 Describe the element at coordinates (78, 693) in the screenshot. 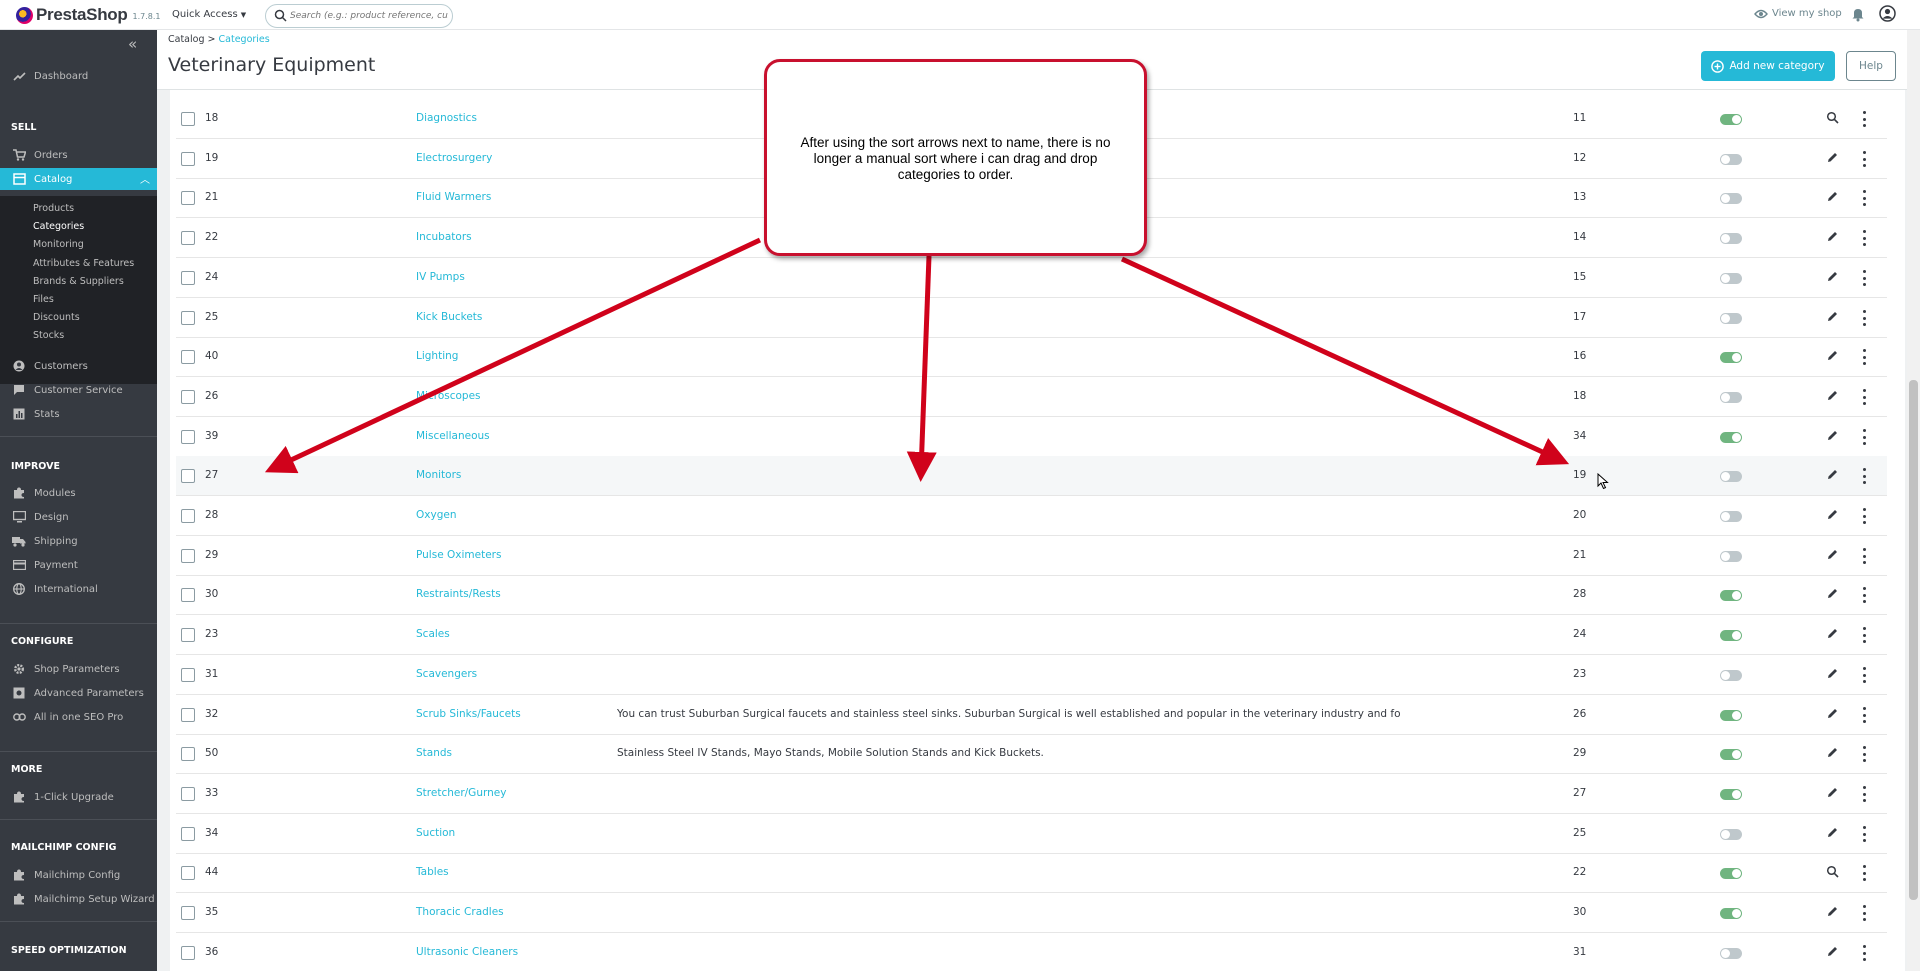

I see `sidebar-item-advanced-parameters: Advanced Parameters` at that location.